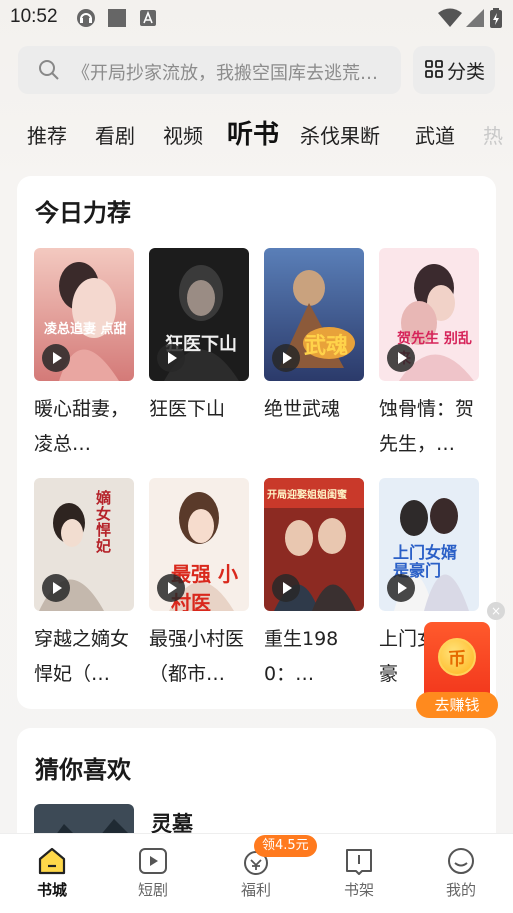 The width and height of the screenshot is (513, 913). I want to click on tab-recommend: 推荐, so click(47, 134).